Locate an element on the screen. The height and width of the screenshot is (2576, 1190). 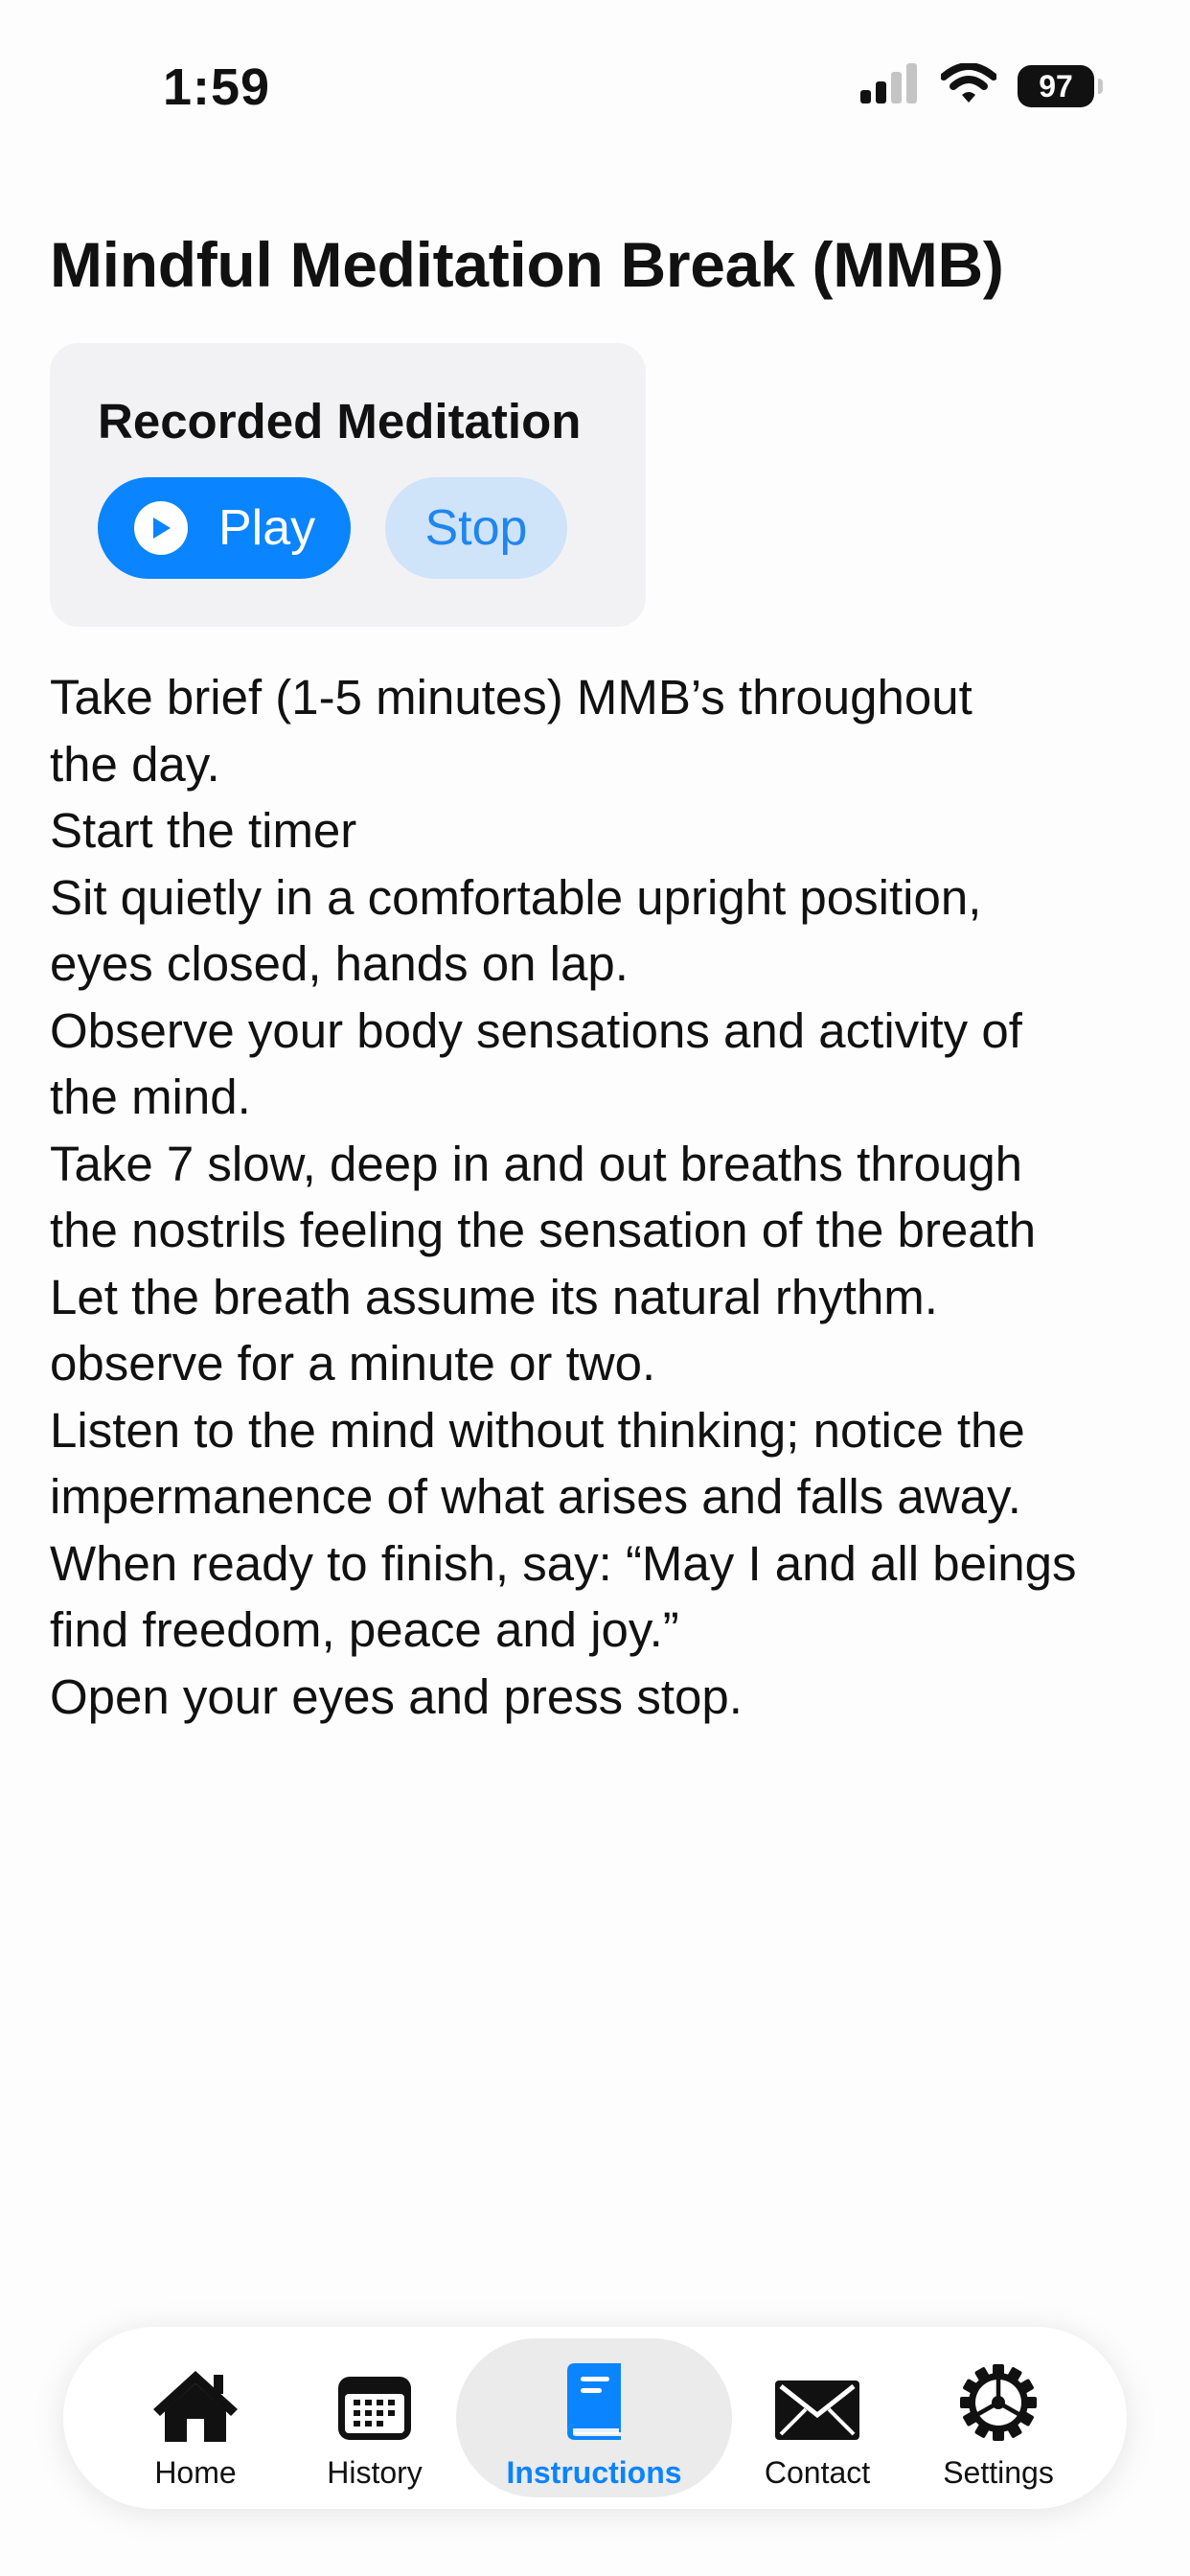
play-circle-icon is located at coordinates (161, 528).